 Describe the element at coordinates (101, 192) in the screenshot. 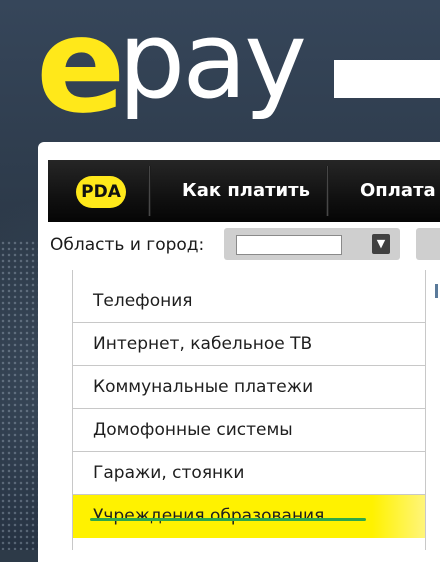

I see `nav-item-pda: PDA` at that location.